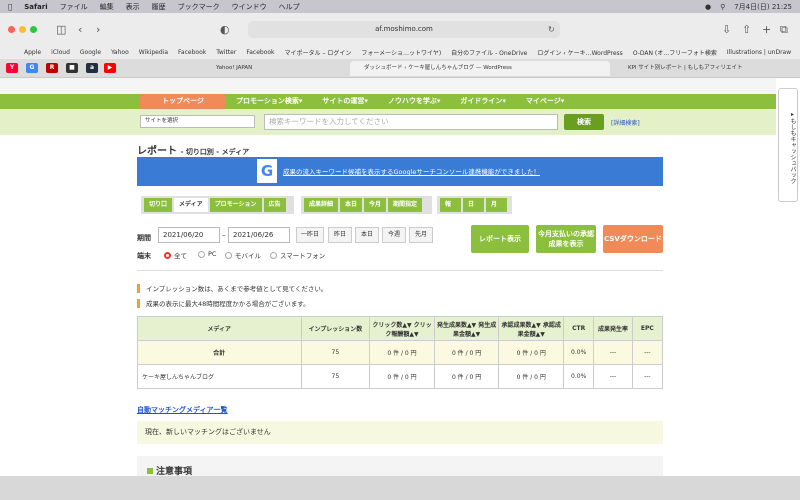  Describe the element at coordinates (182, 410) in the screenshot. I see `auto-matching-link: 自動マッチングメディア一覧` at that location.